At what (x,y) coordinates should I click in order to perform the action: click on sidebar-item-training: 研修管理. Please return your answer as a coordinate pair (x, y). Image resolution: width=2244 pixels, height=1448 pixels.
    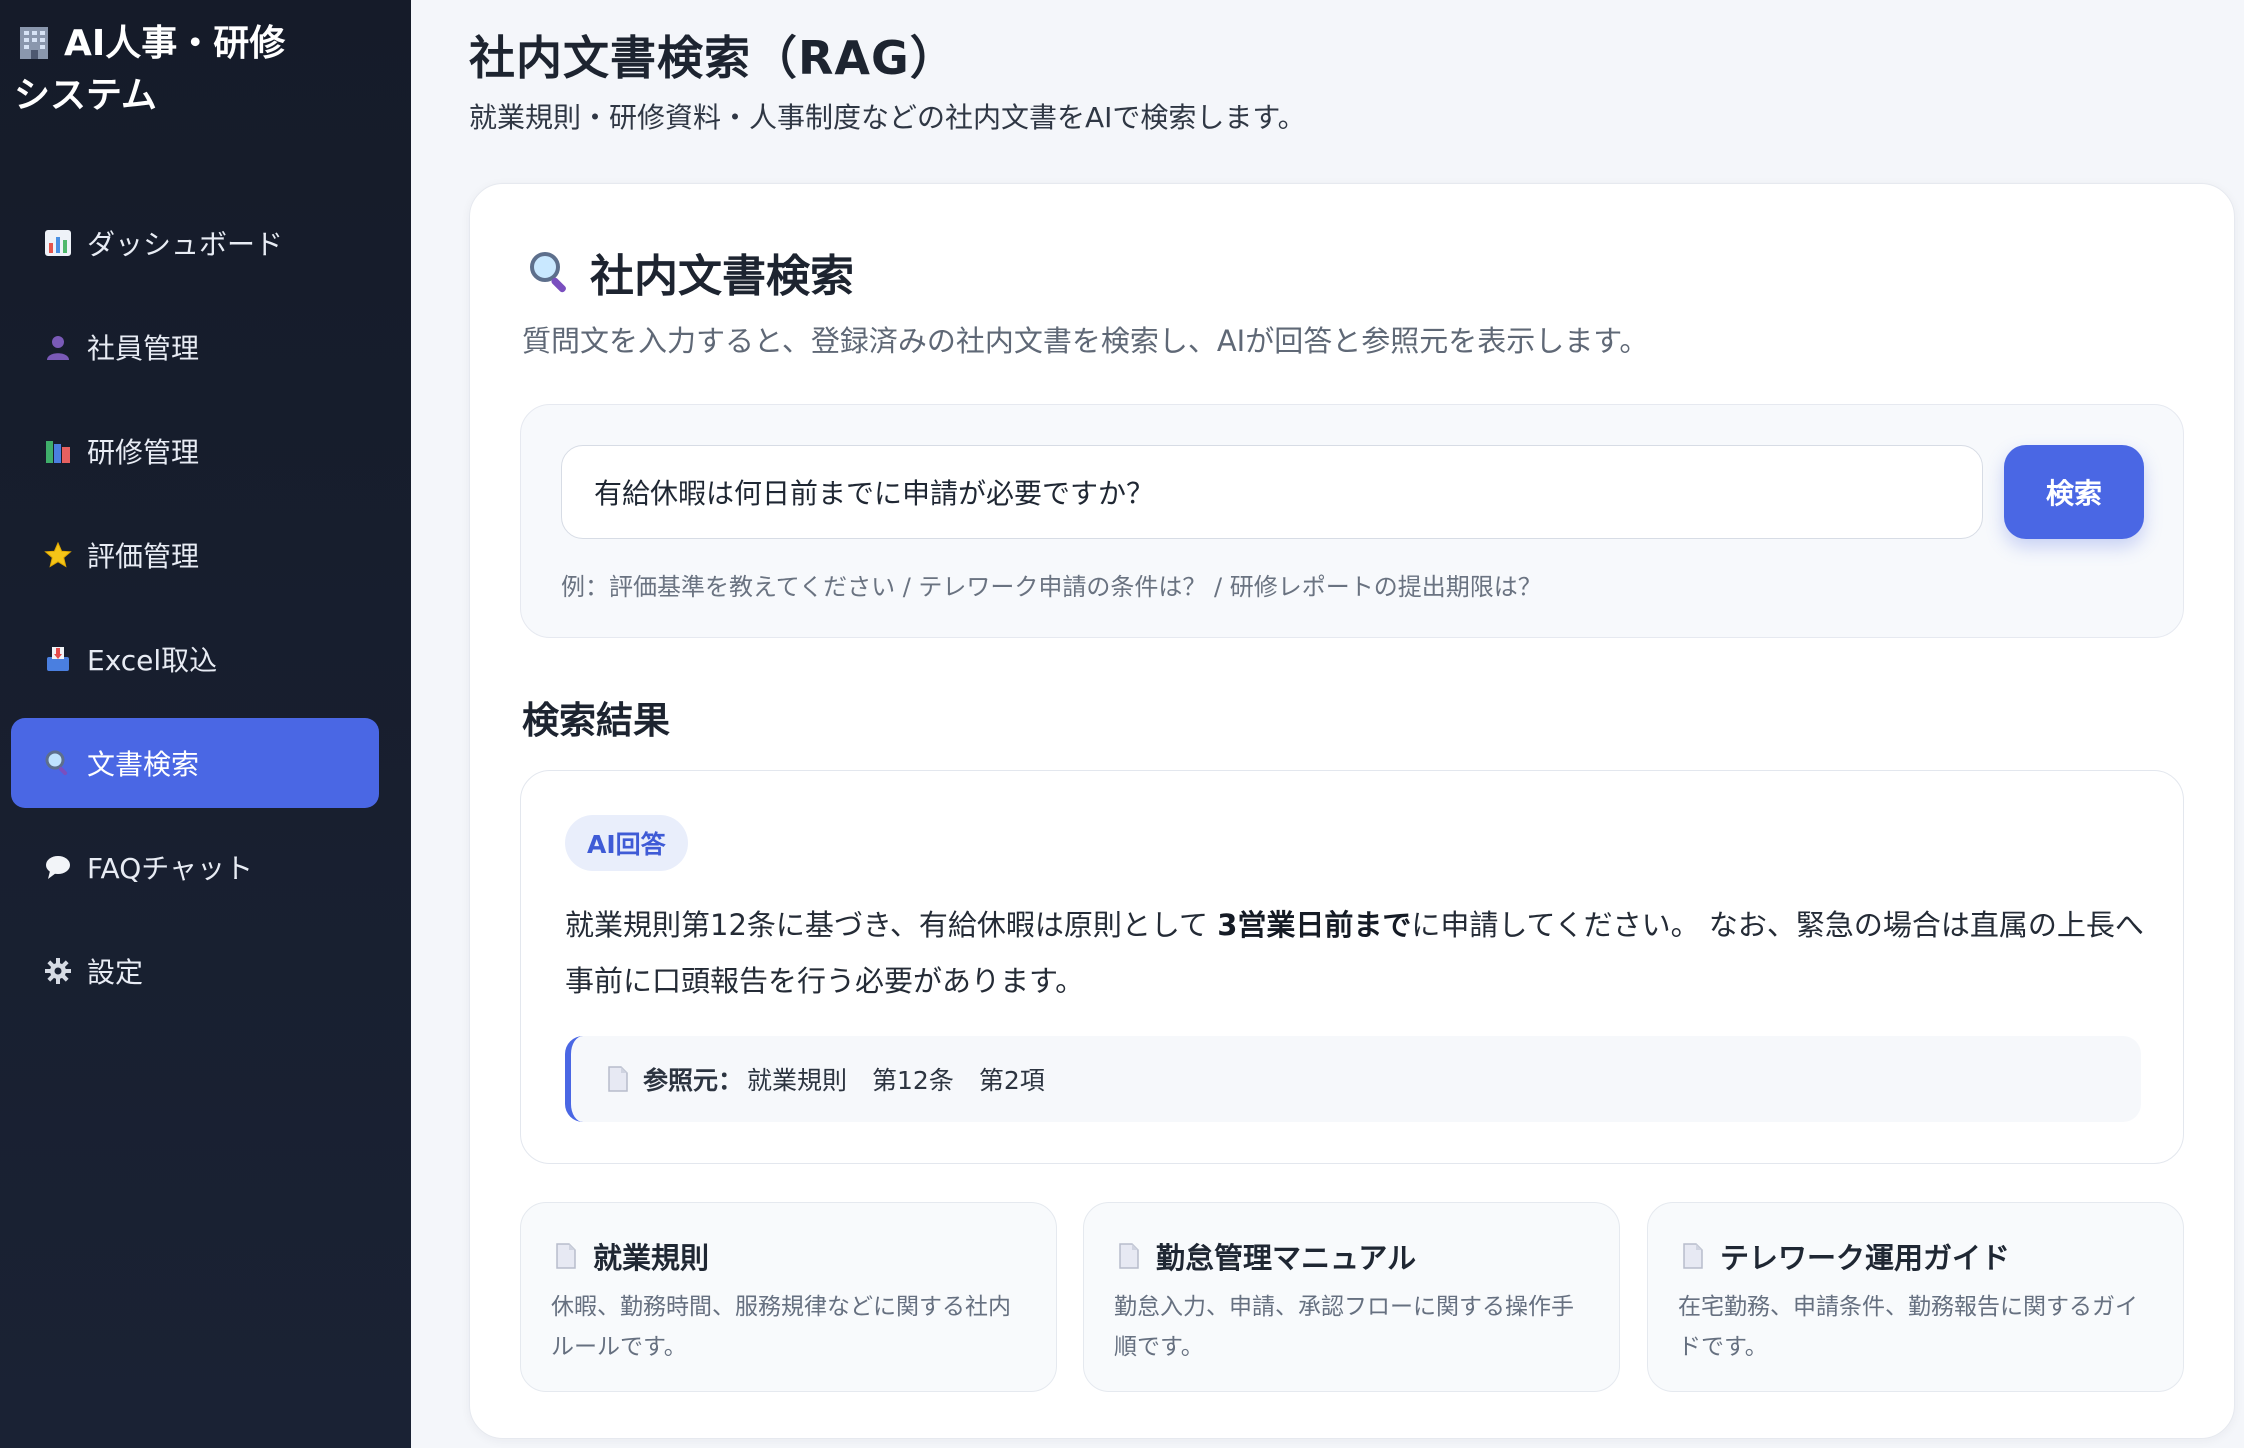
    Looking at the image, I should click on (195, 451).